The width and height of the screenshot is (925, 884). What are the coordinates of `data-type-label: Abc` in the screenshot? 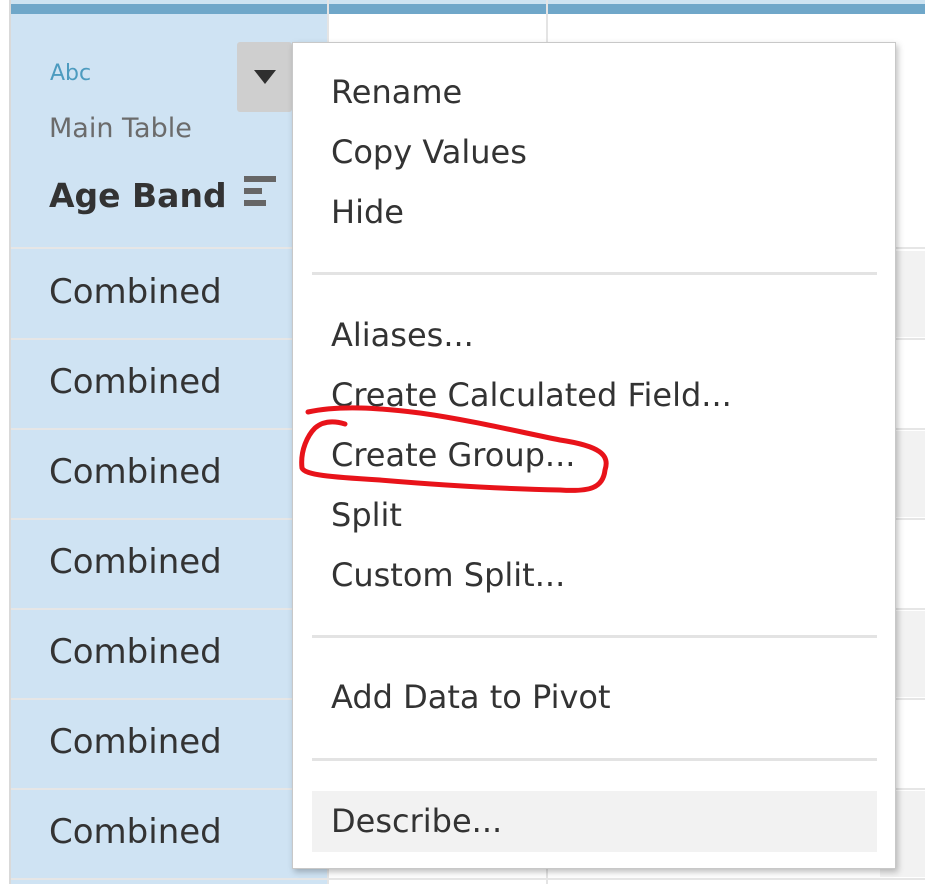 It's located at (70, 73).